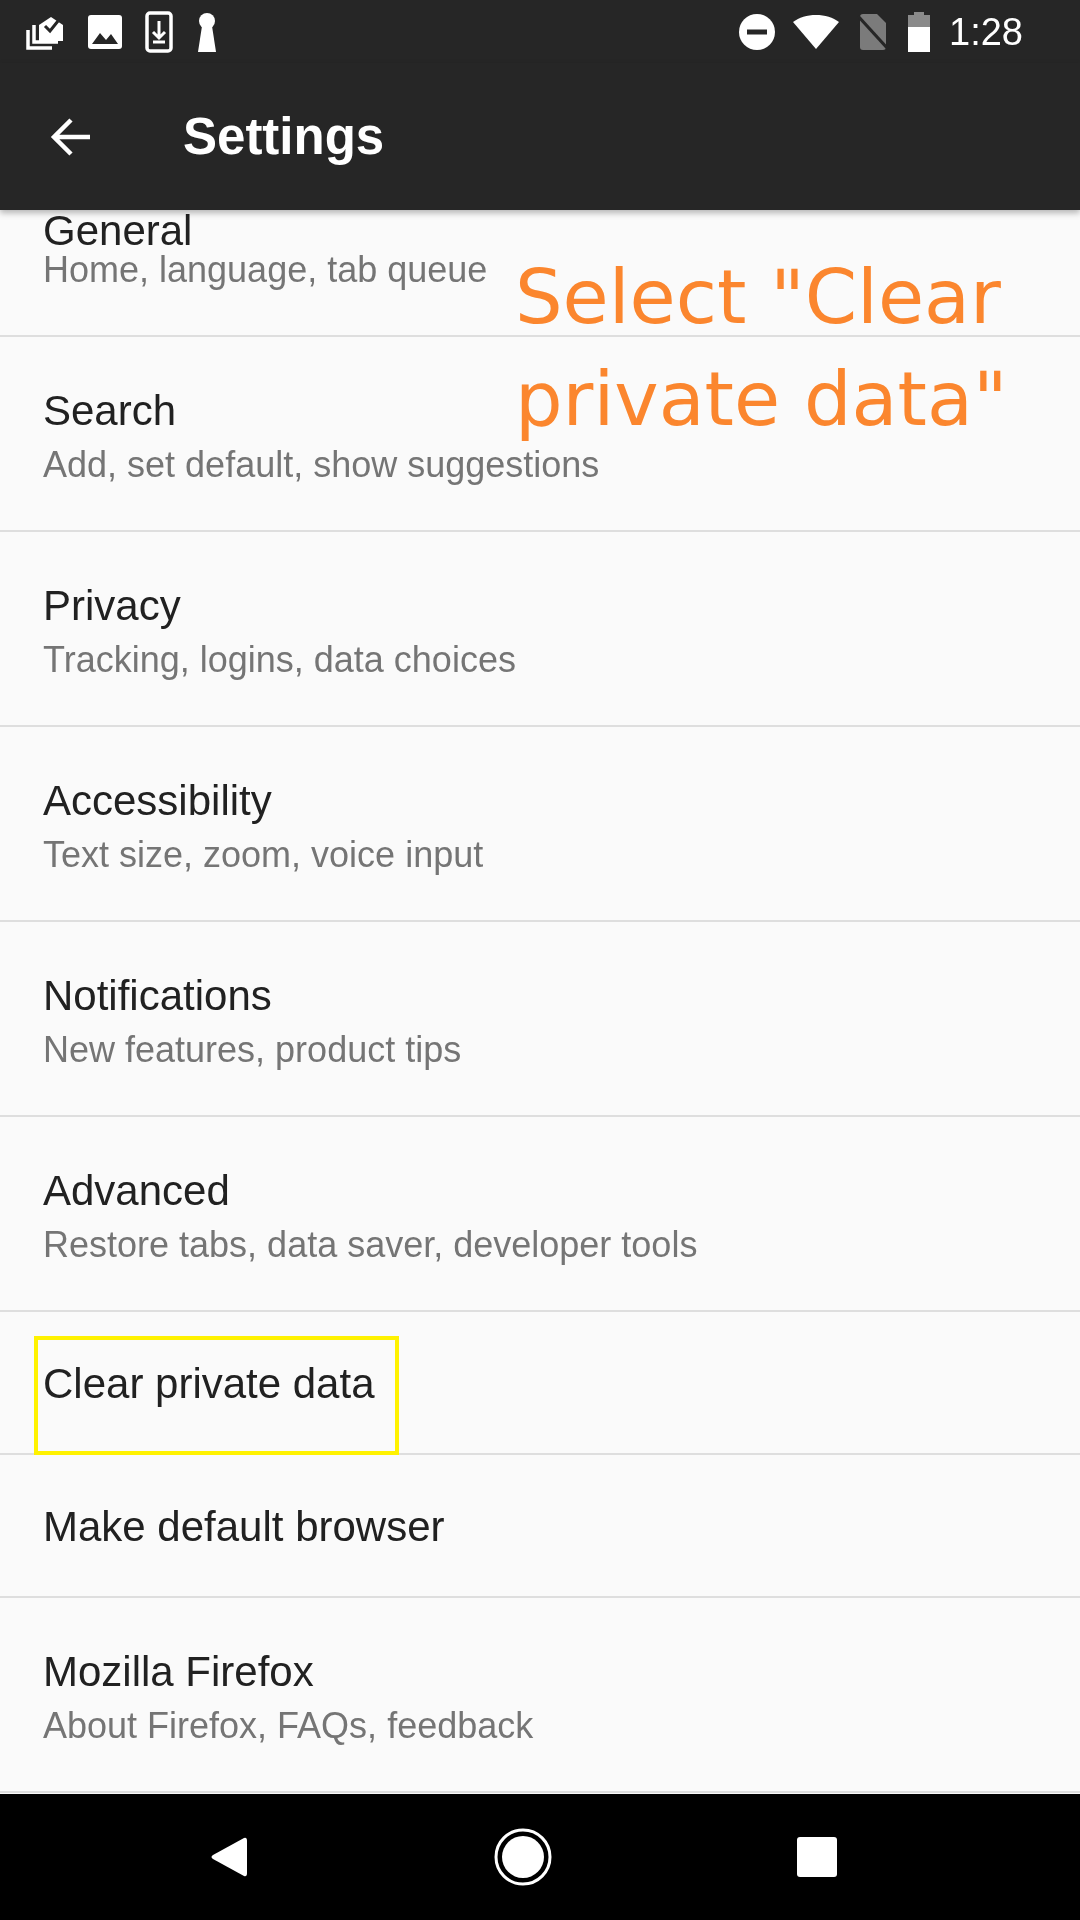 This screenshot has width=1080, height=1920. Describe the element at coordinates (112, 606) in the screenshot. I see `setting-title: Privacy` at that location.